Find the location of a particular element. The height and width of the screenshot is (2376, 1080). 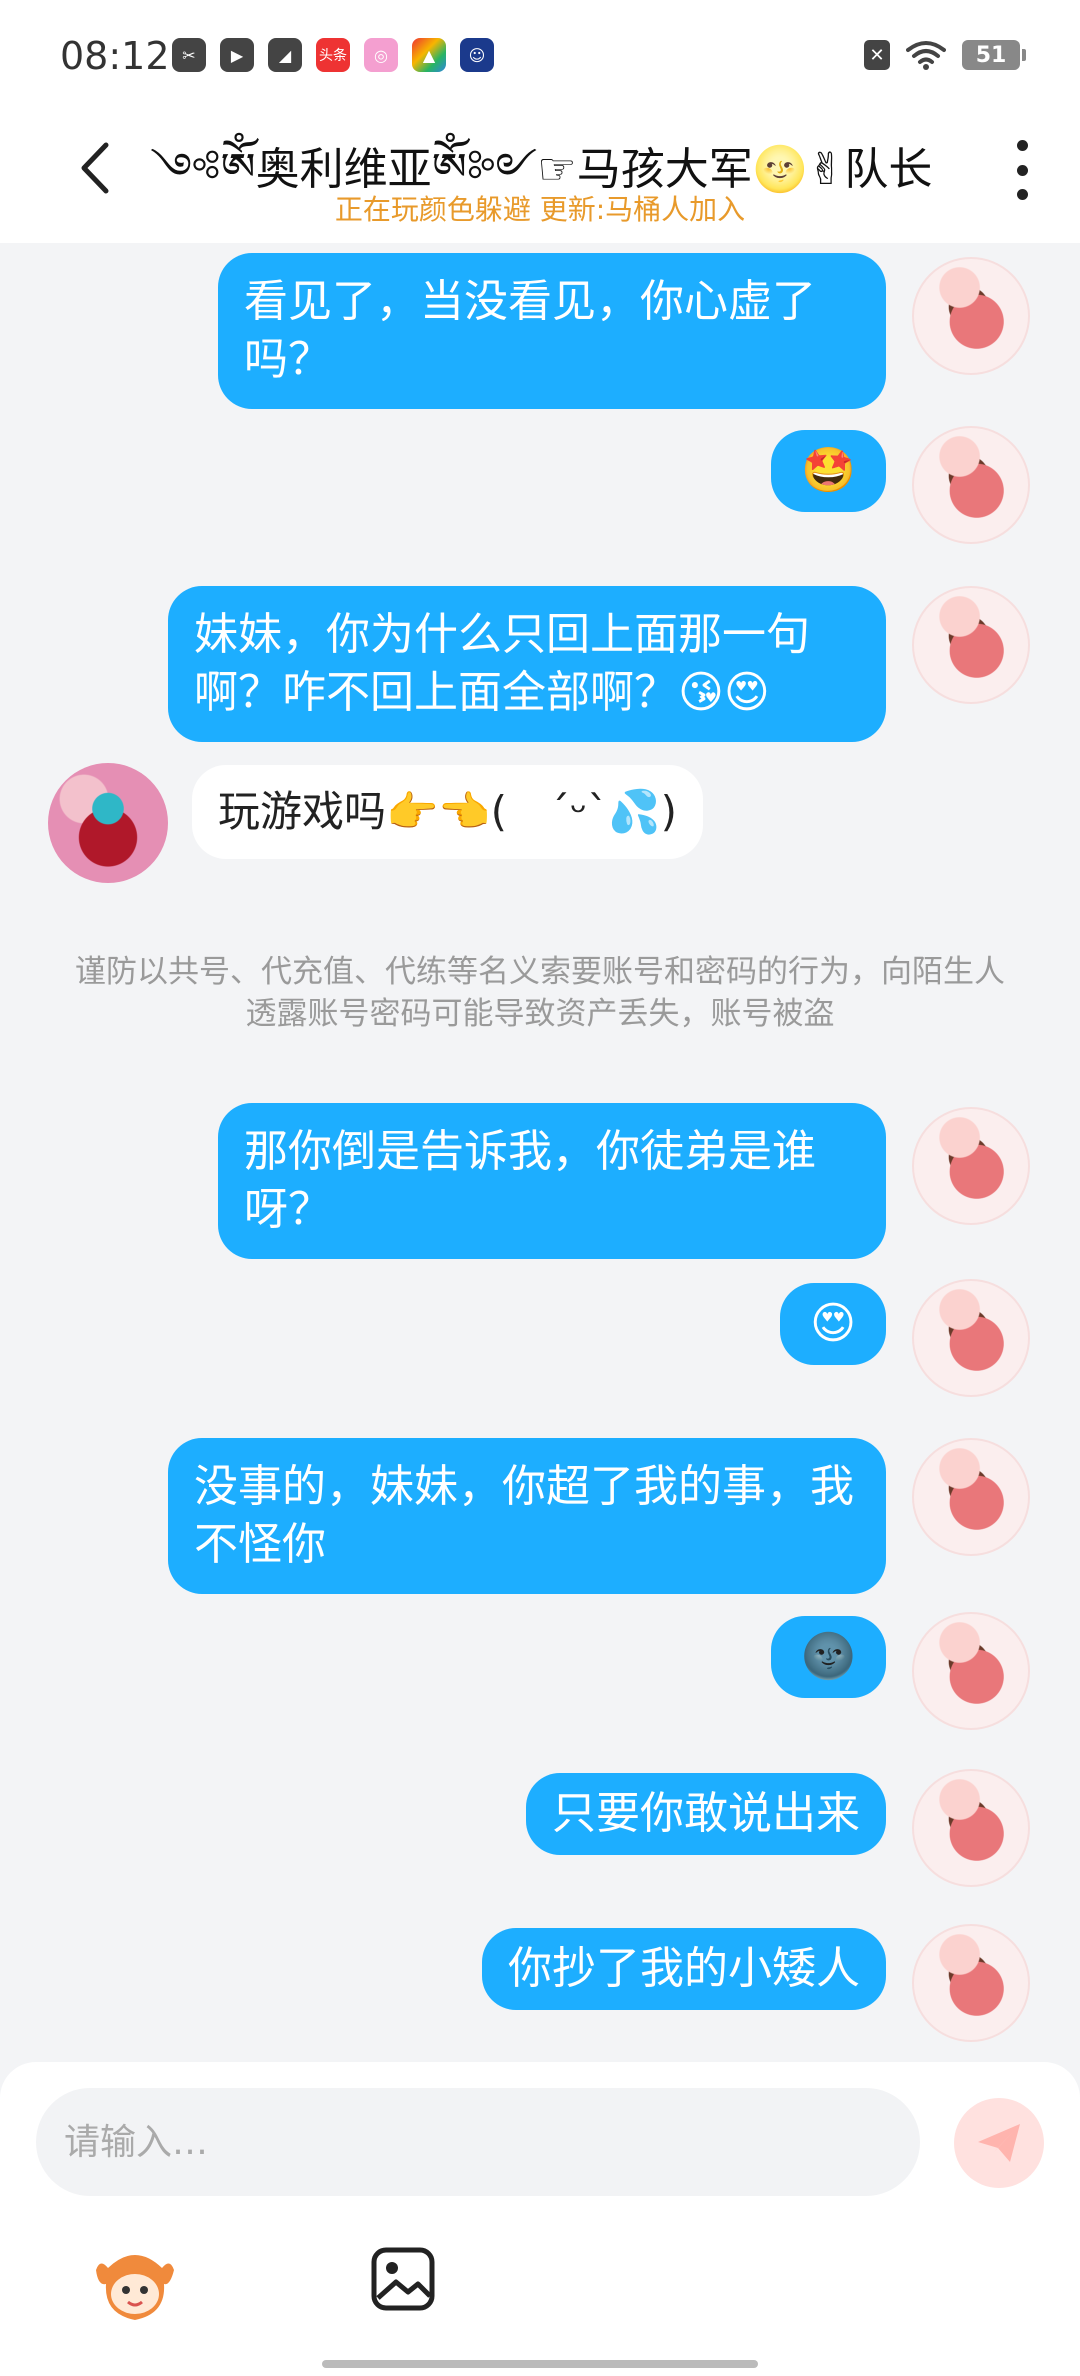

camera-icon: ◎ is located at coordinates (381, 55).